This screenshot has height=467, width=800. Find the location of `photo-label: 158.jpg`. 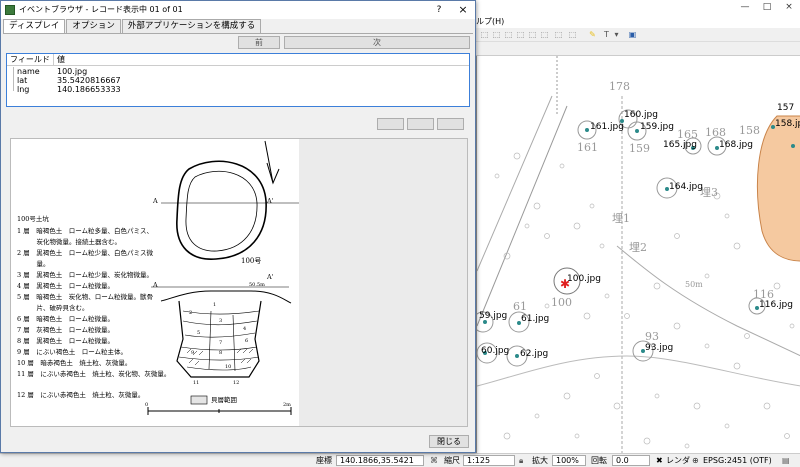

photo-label: 158.jpg is located at coordinates (787, 124).